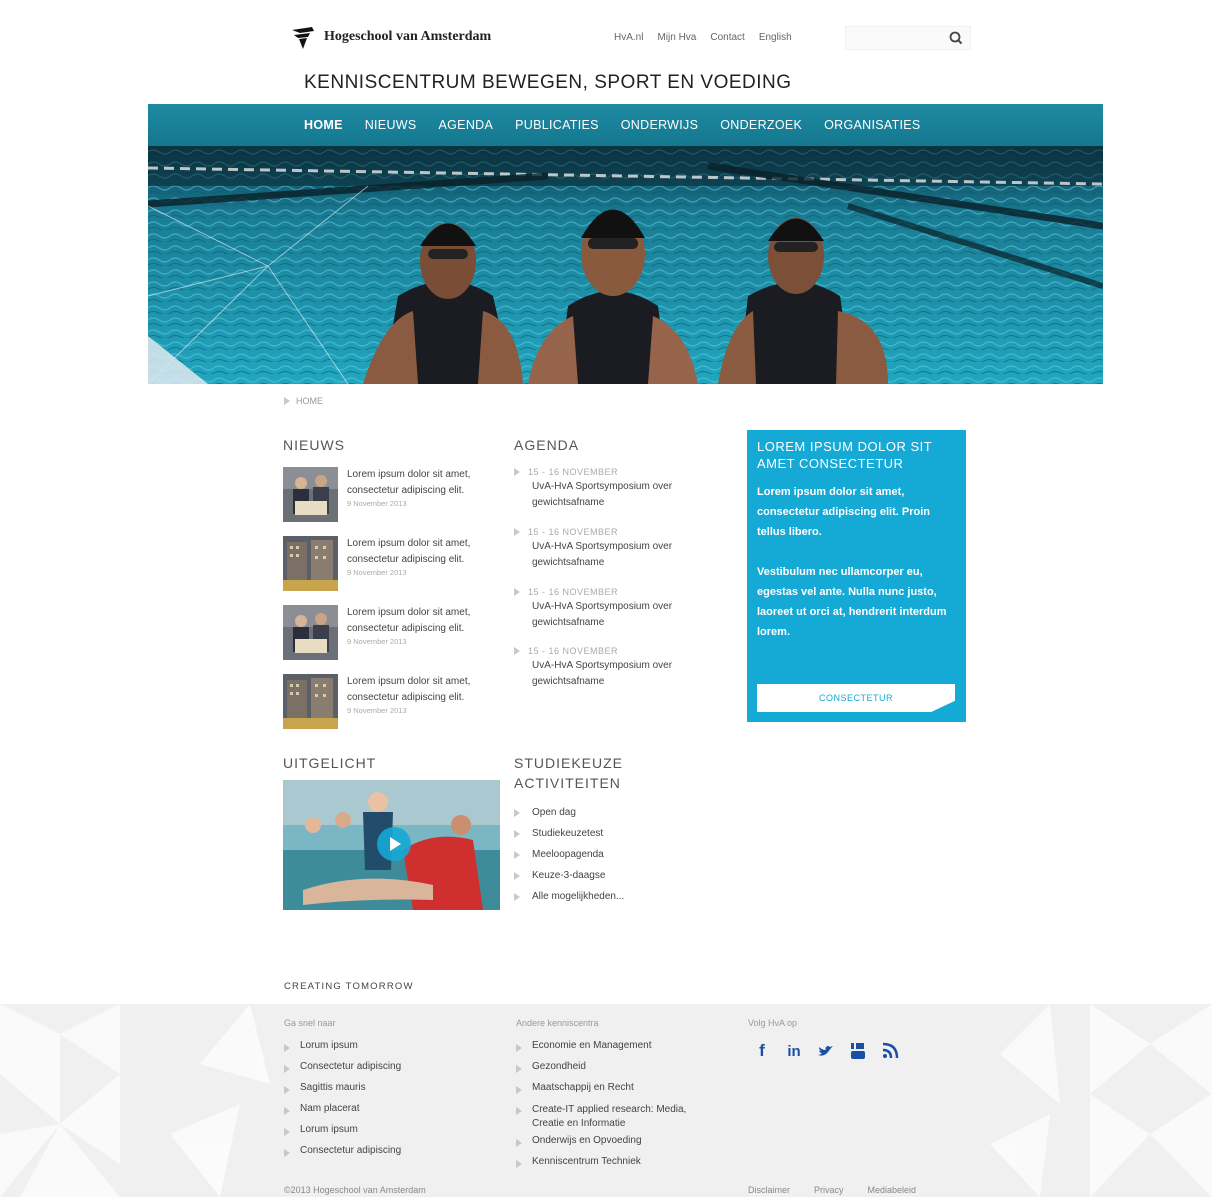  Describe the element at coordinates (856, 698) in the screenshot. I see `promo-button: CONSECTETUR` at that location.